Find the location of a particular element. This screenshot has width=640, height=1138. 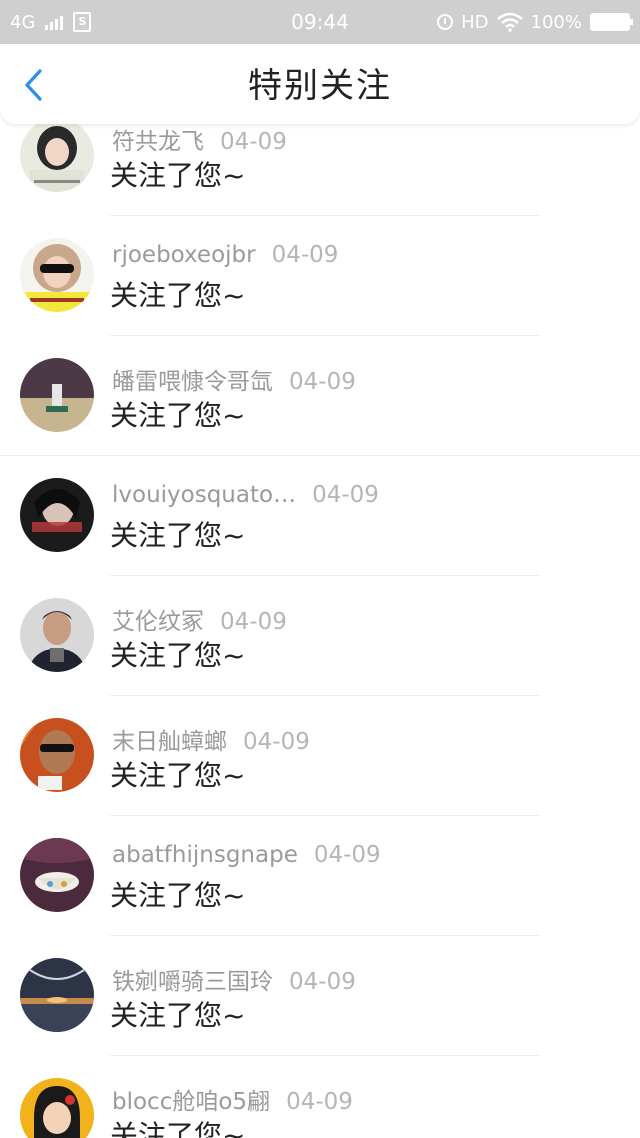

item-meta: abatfhijnsgnape 04-09 is located at coordinates (246, 855).